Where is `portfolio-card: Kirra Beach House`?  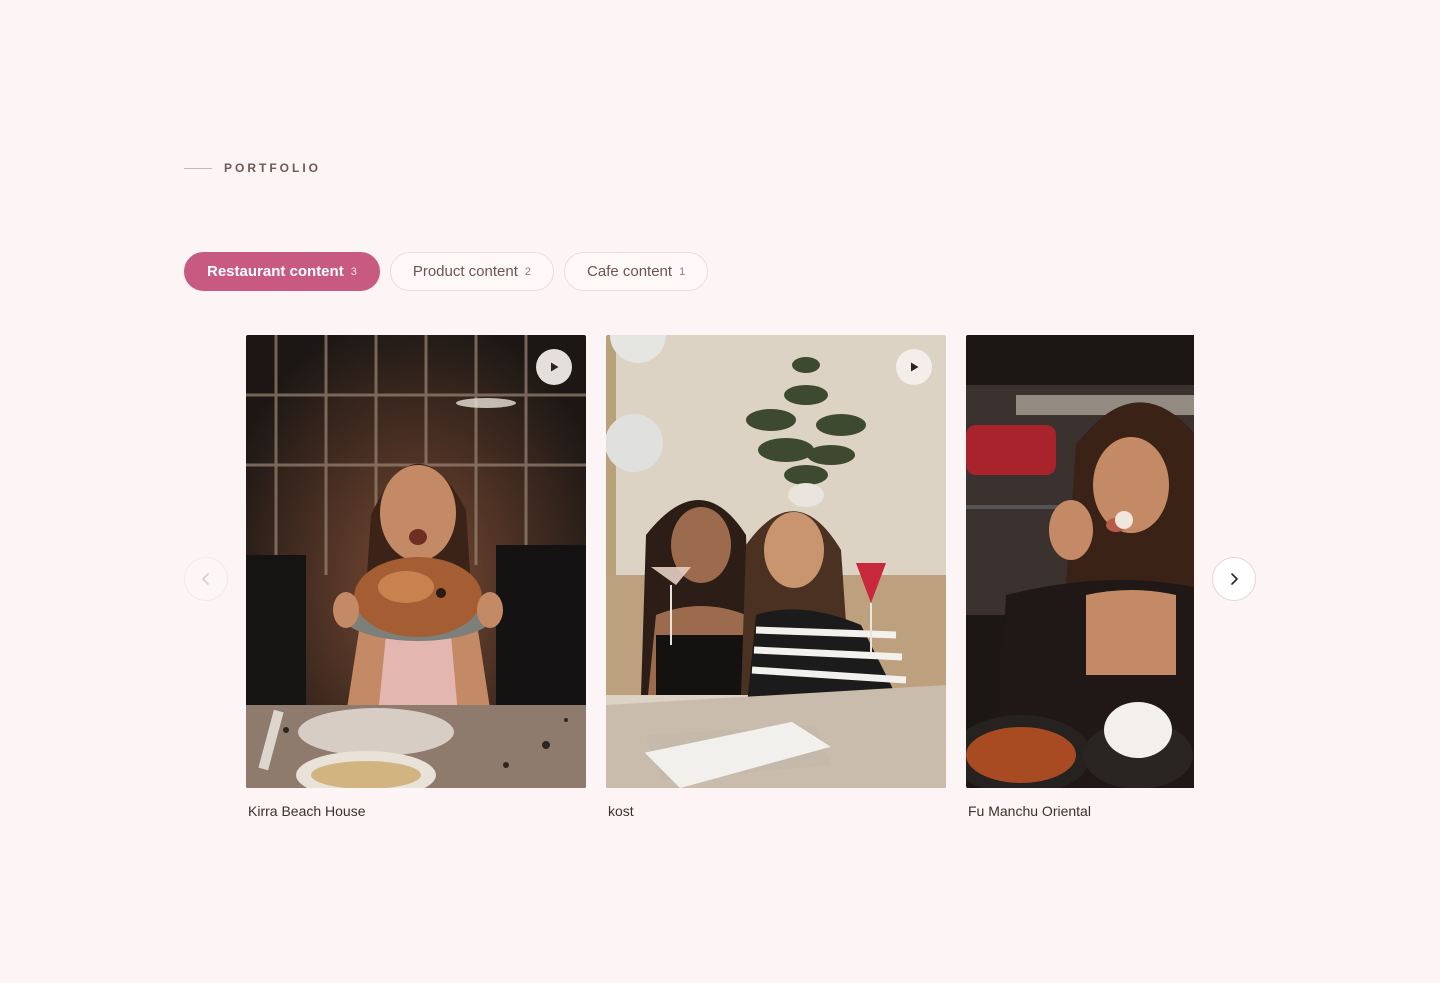 portfolio-card: Kirra Beach House is located at coordinates (416, 577).